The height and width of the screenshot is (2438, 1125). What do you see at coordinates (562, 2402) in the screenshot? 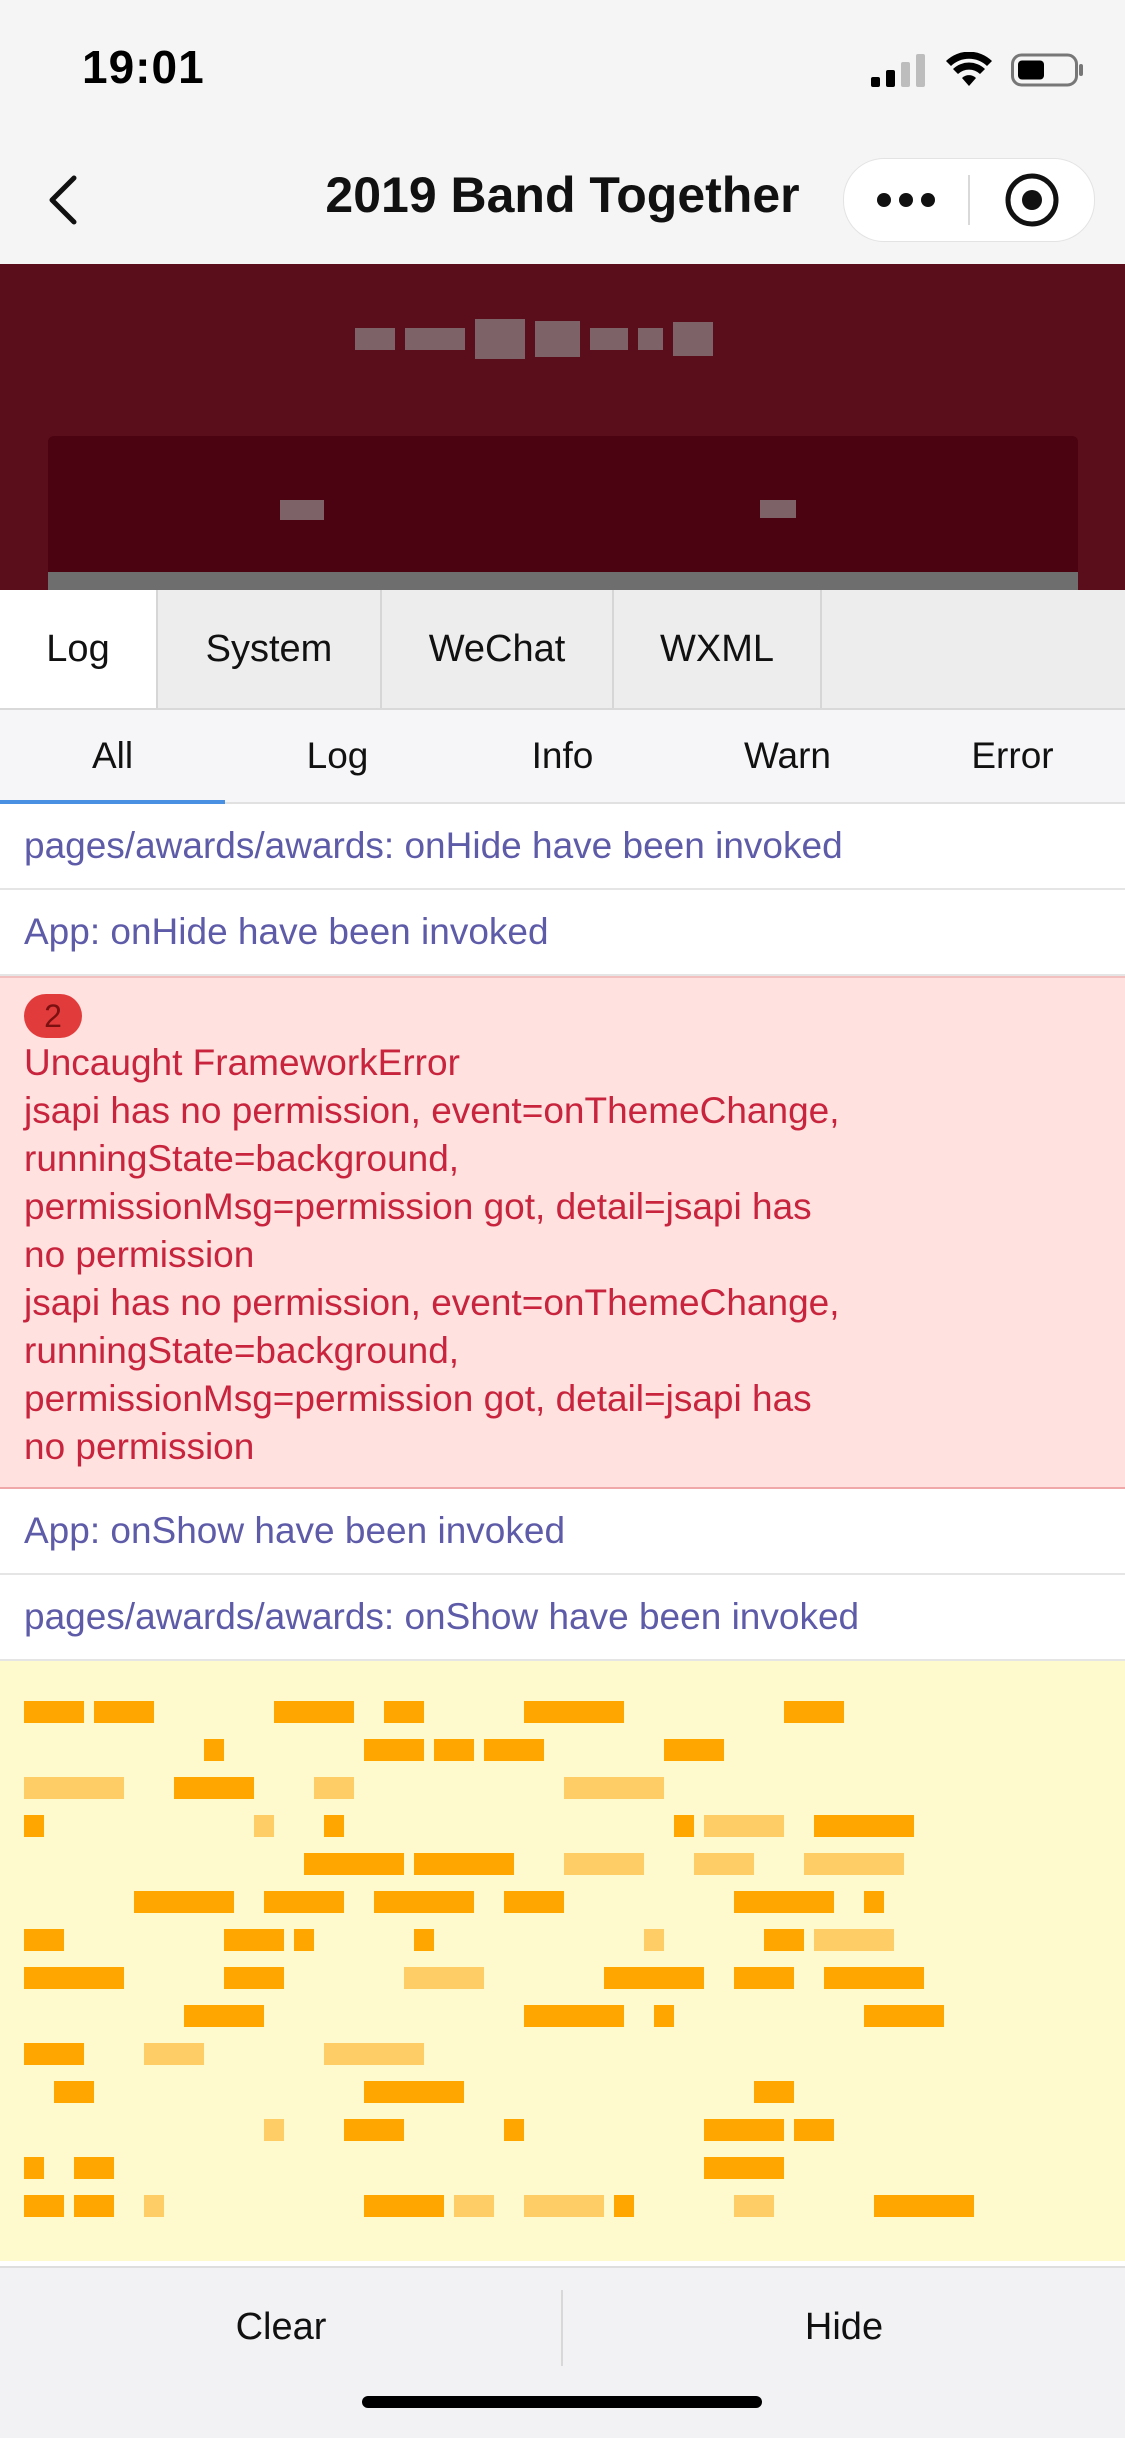
I see `home-indicator` at bounding box center [562, 2402].